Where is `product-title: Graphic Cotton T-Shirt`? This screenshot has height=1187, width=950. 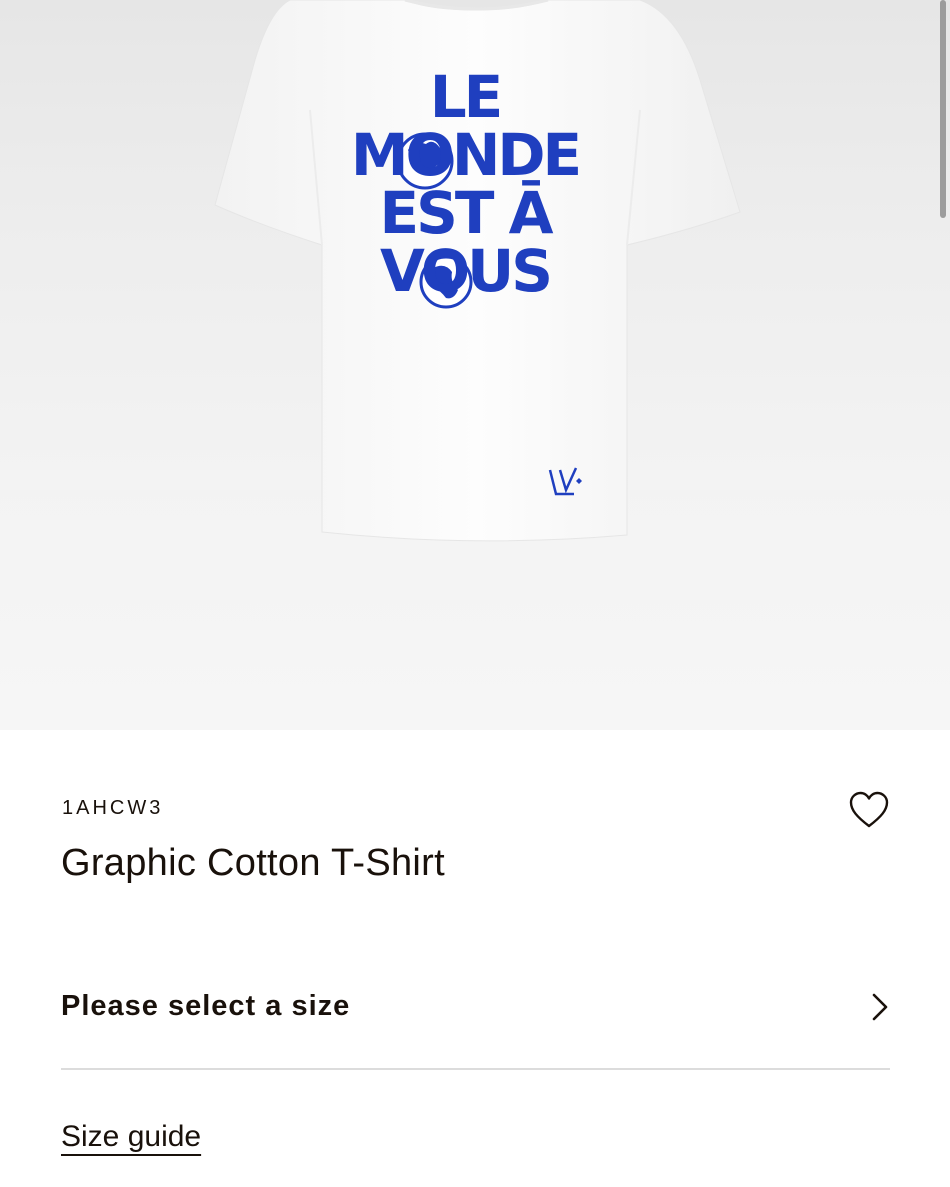
product-title: Graphic Cotton T-Shirt is located at coordinates (253, 863).